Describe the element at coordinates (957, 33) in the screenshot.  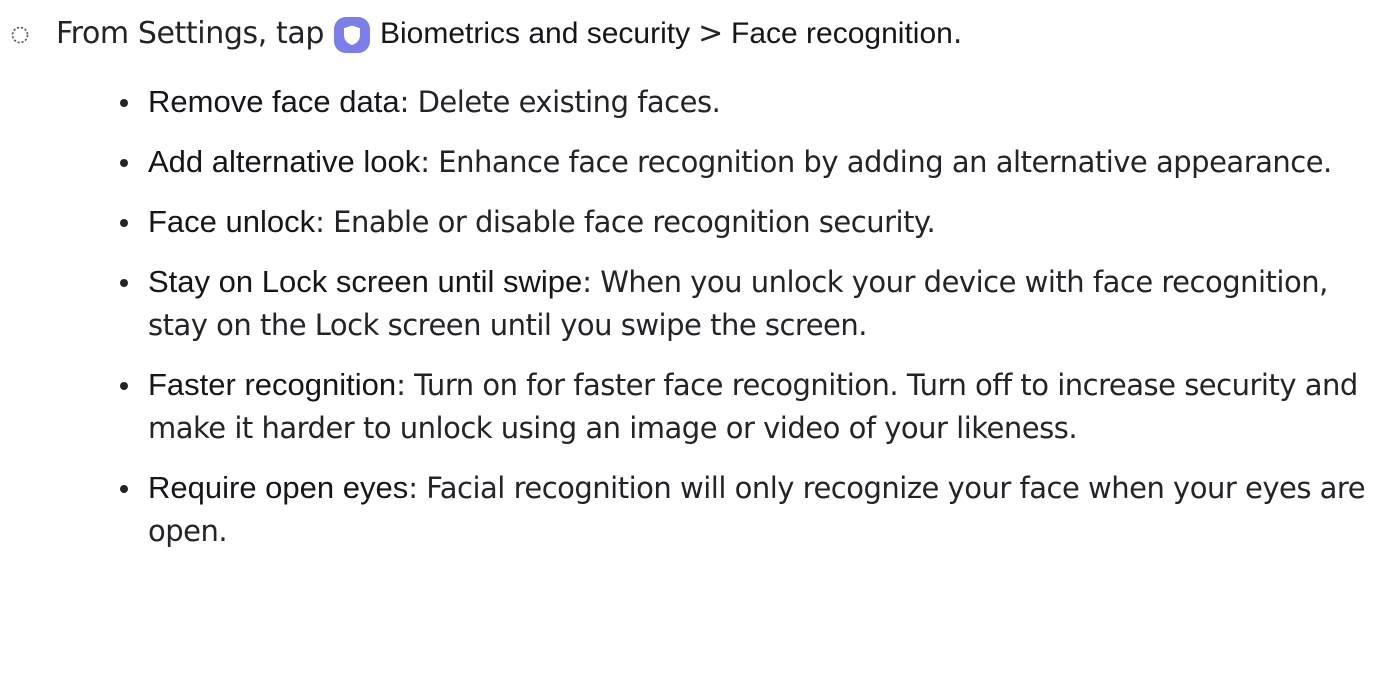
I see `step-end-punctuation: .` at that location.